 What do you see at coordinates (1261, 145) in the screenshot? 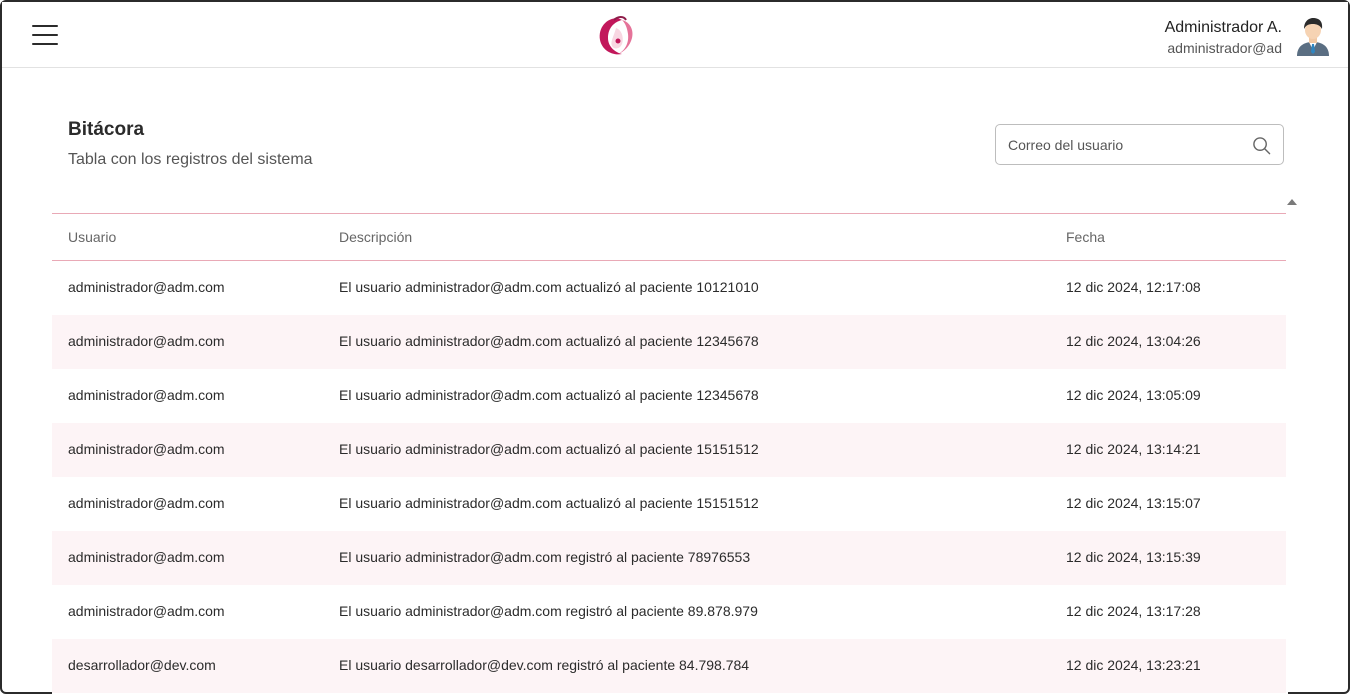
I see `search-icon` at bounding box center [1261, 145].